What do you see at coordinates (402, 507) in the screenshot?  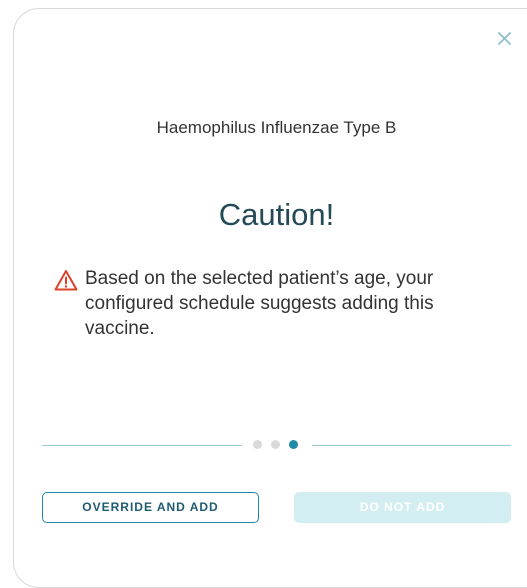 I see `do-not-add-button: DO NOT ADD` at bounding box center [402, 507].